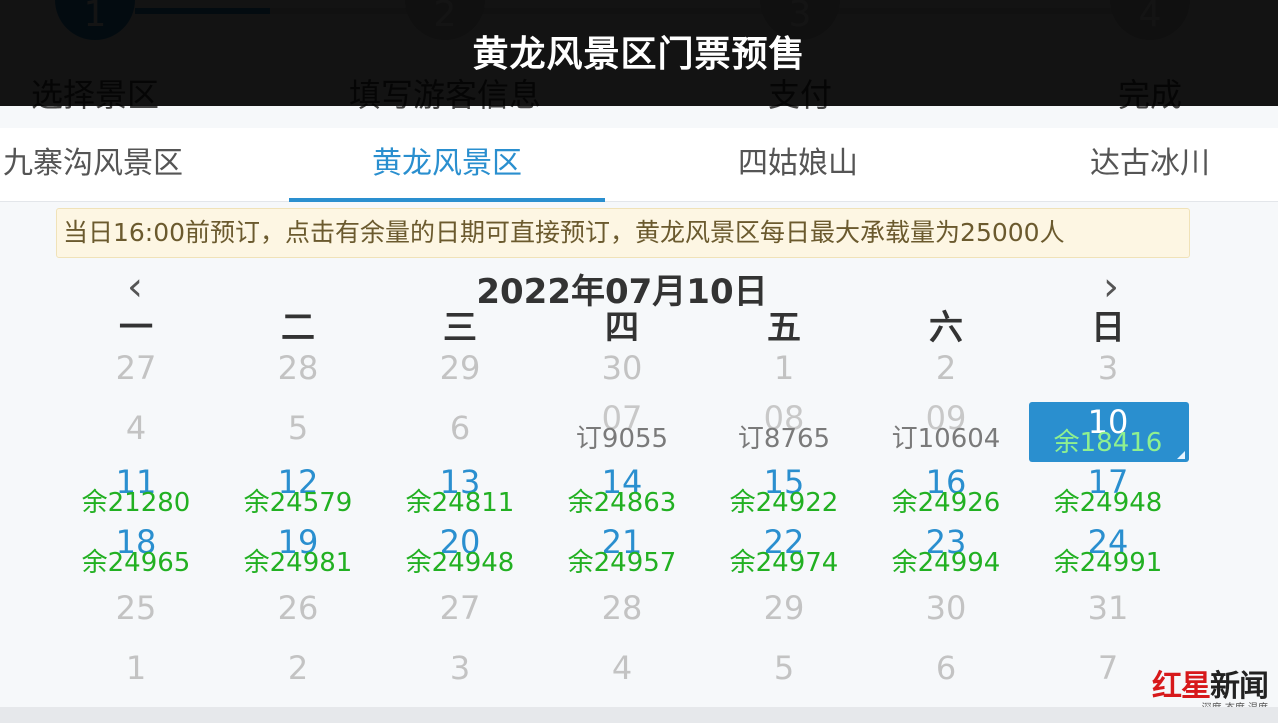 This screenshot has width=1278, height=723. What do you see at coordinates (1111, 287) in the screenshot?
I see `next-month-arrow-icon: ›` at bounding box center [1111, 287].